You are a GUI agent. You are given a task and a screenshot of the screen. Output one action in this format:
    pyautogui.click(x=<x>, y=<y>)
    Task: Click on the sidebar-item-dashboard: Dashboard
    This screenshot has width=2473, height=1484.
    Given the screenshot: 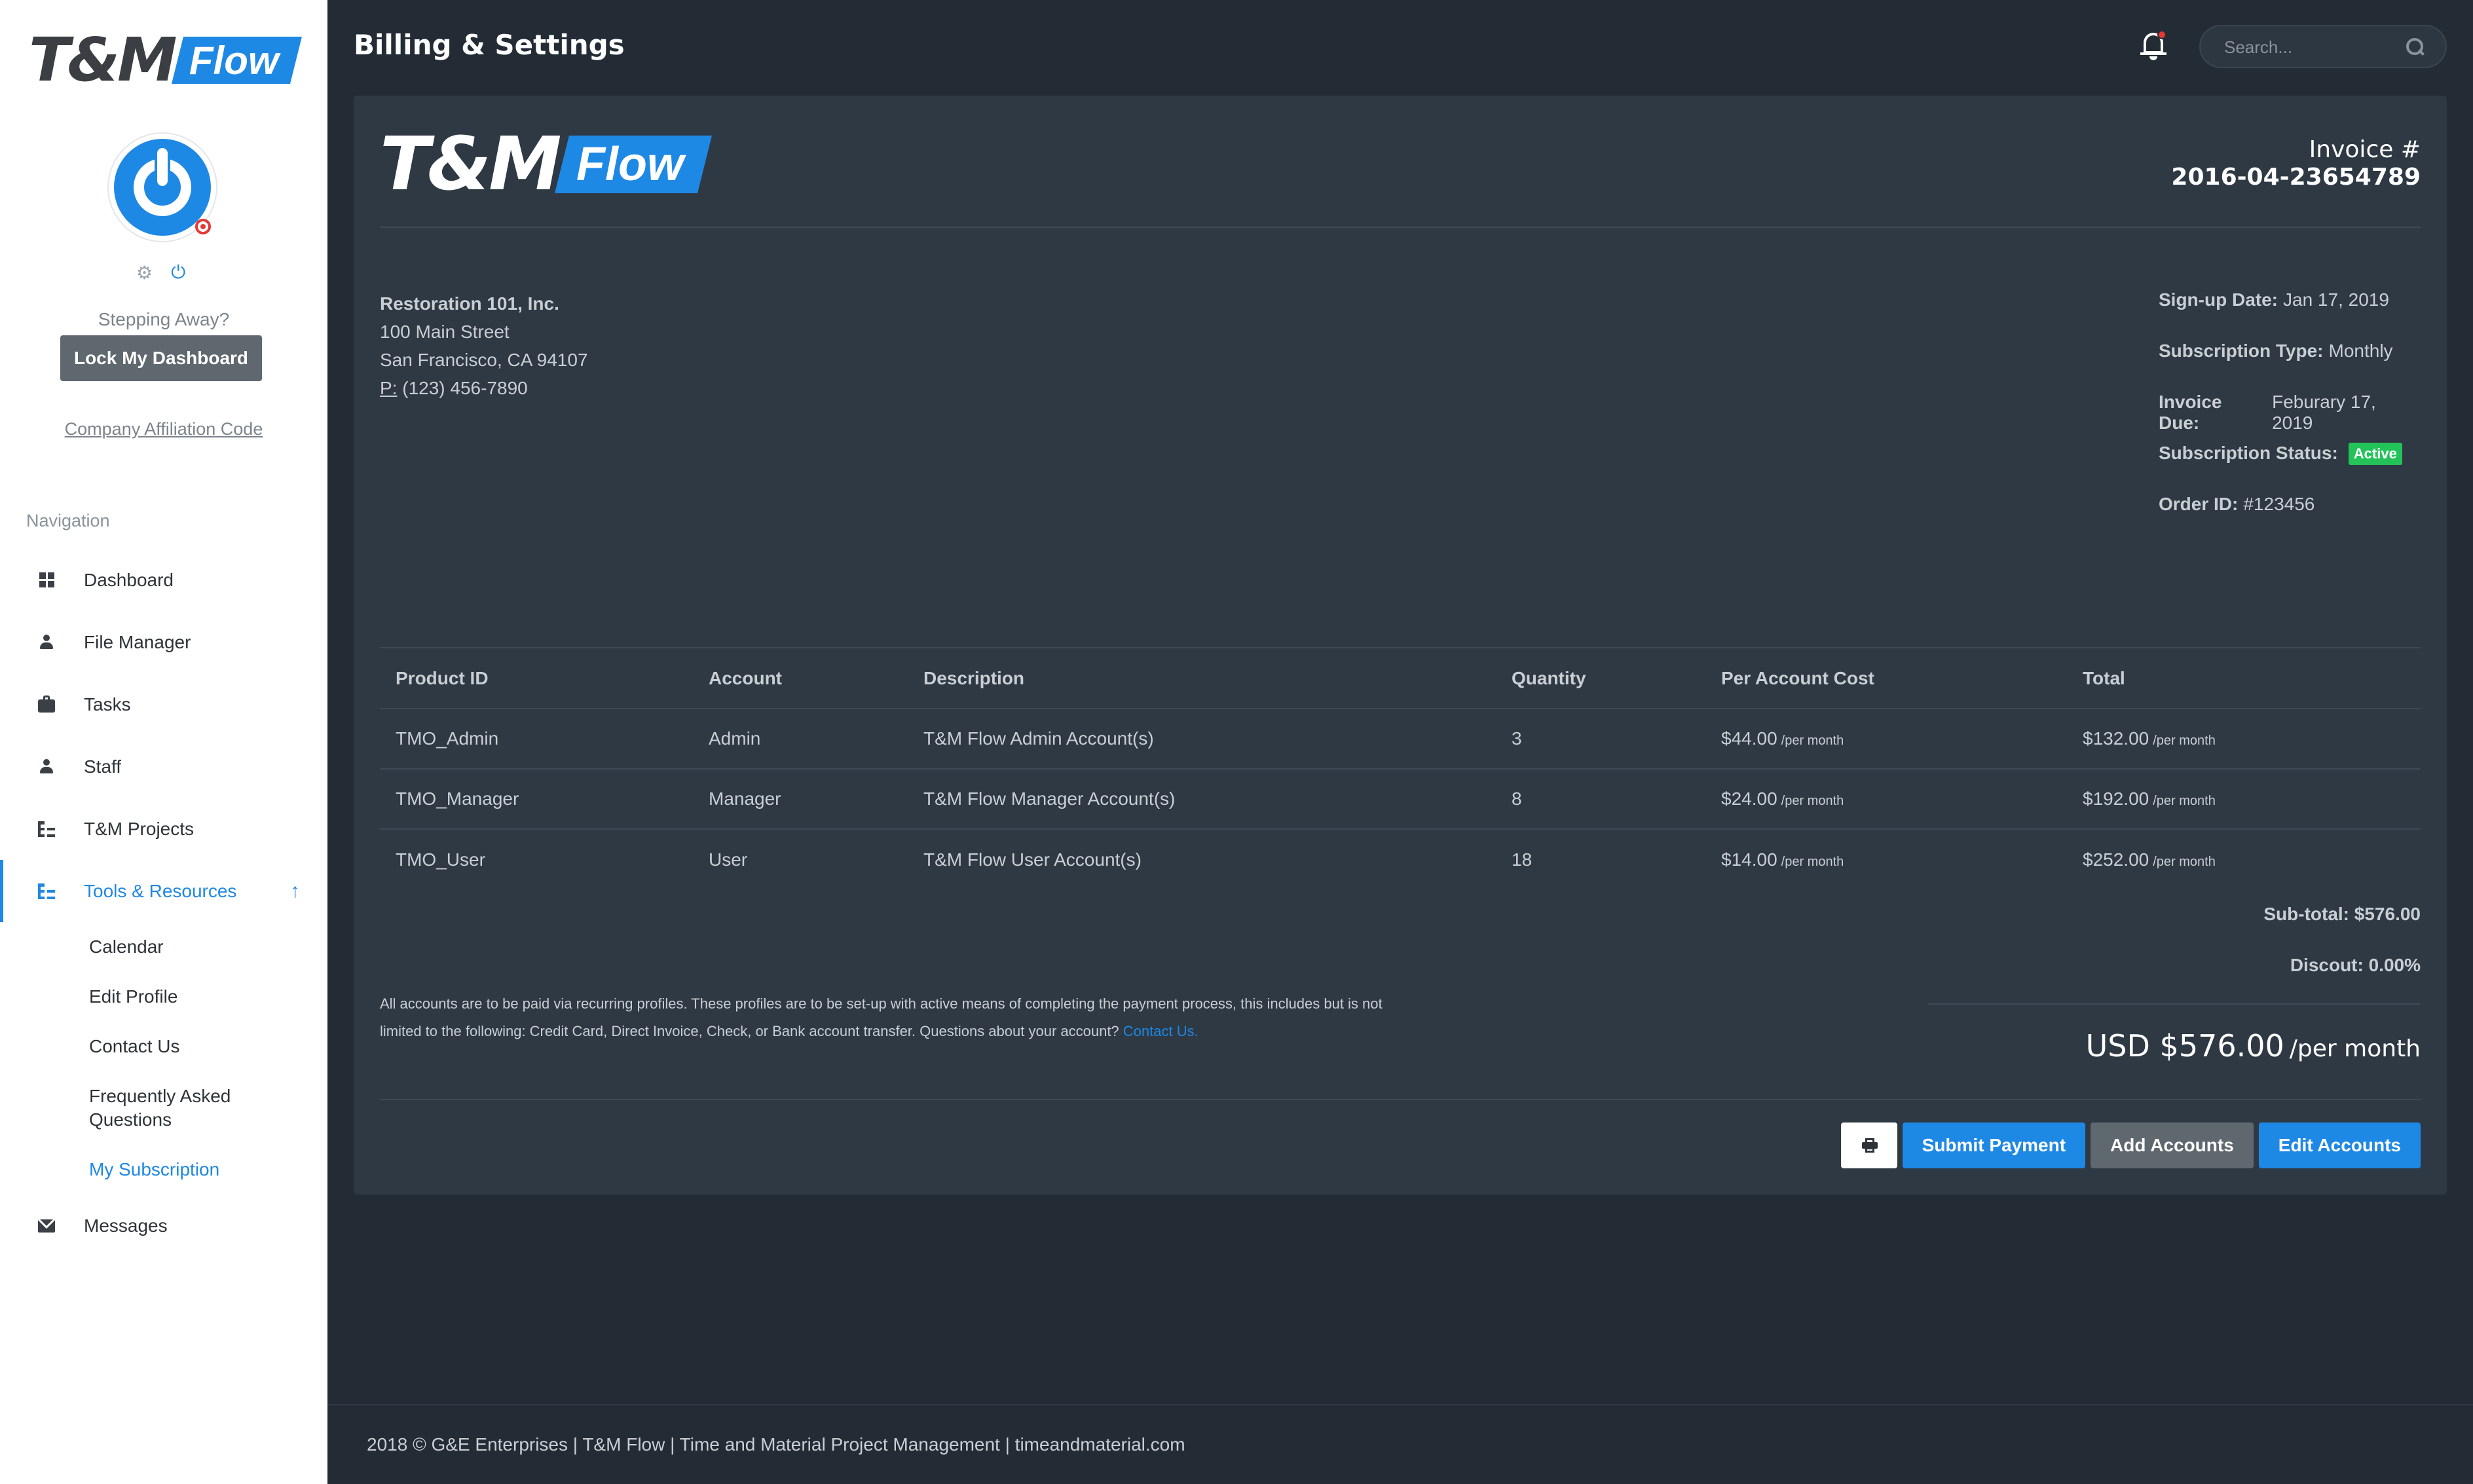 What is the action you would take?
    pyautogui.click(x=163, y=580)
    